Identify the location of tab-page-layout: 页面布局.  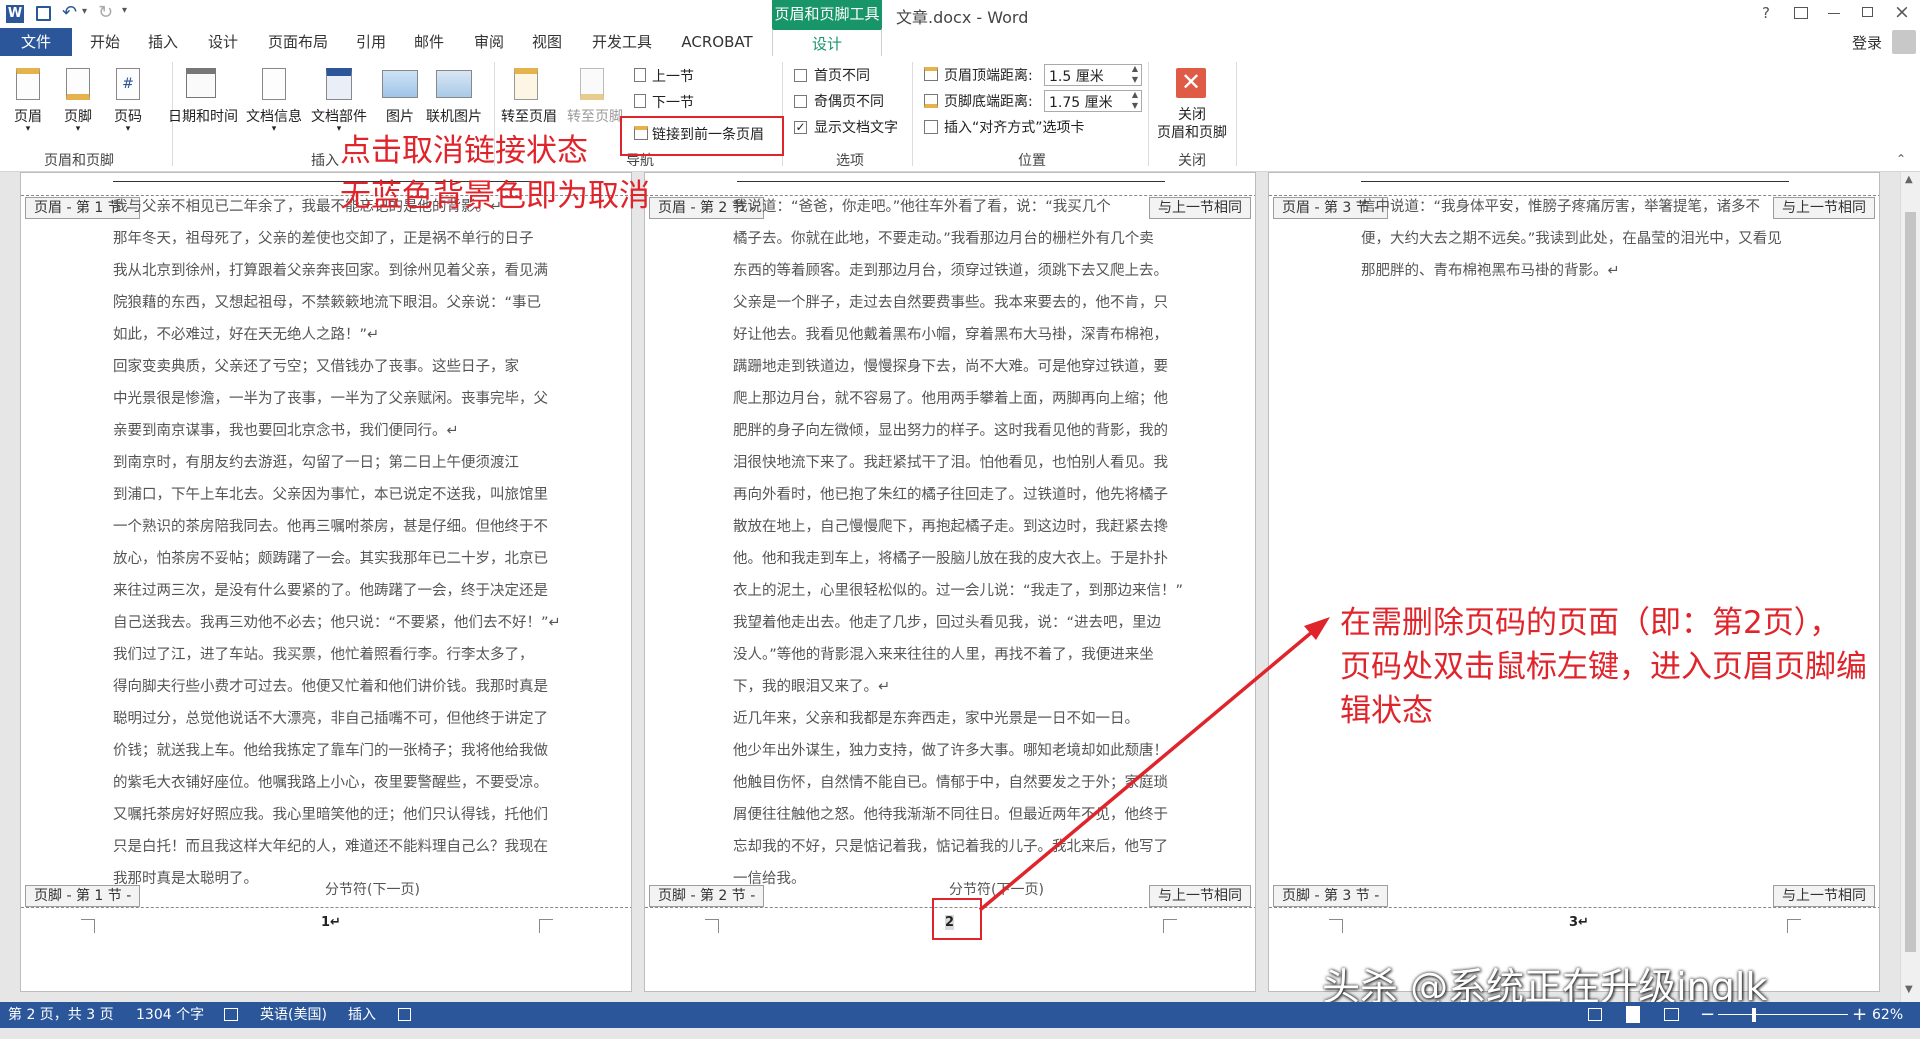
(298, 42).